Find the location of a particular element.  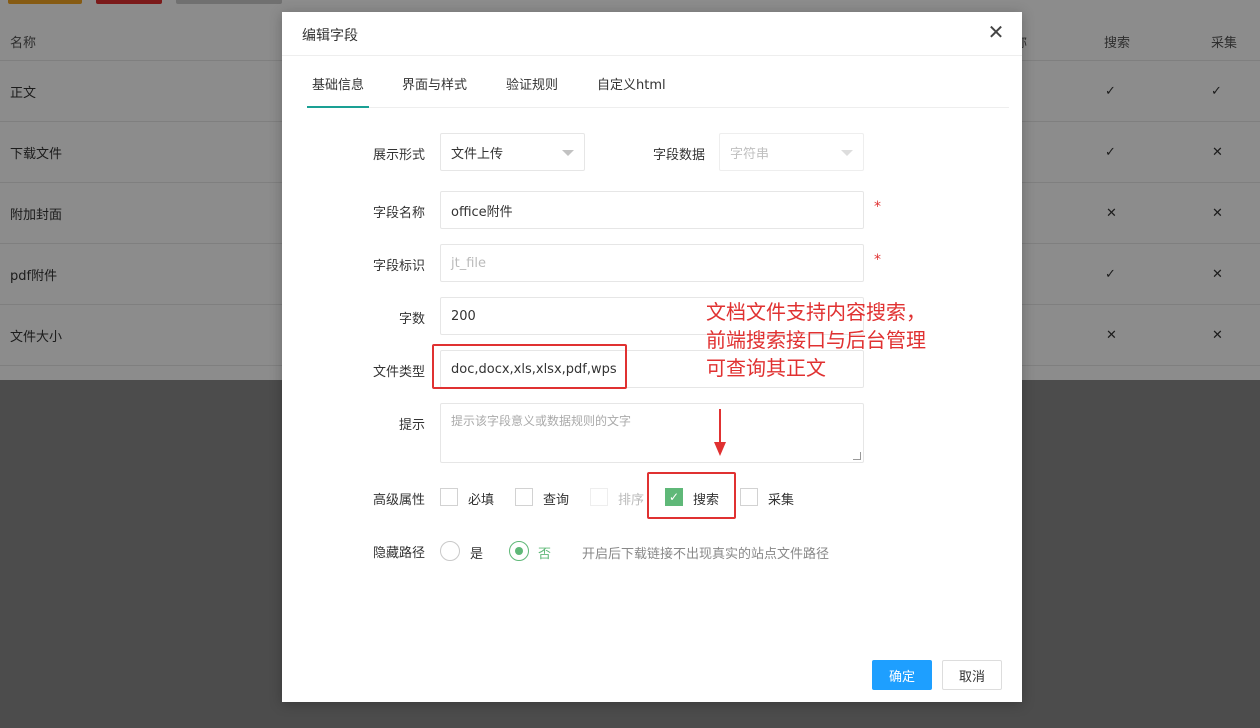

field-data-label: 字段数据 is located at coordinates (678, 155).